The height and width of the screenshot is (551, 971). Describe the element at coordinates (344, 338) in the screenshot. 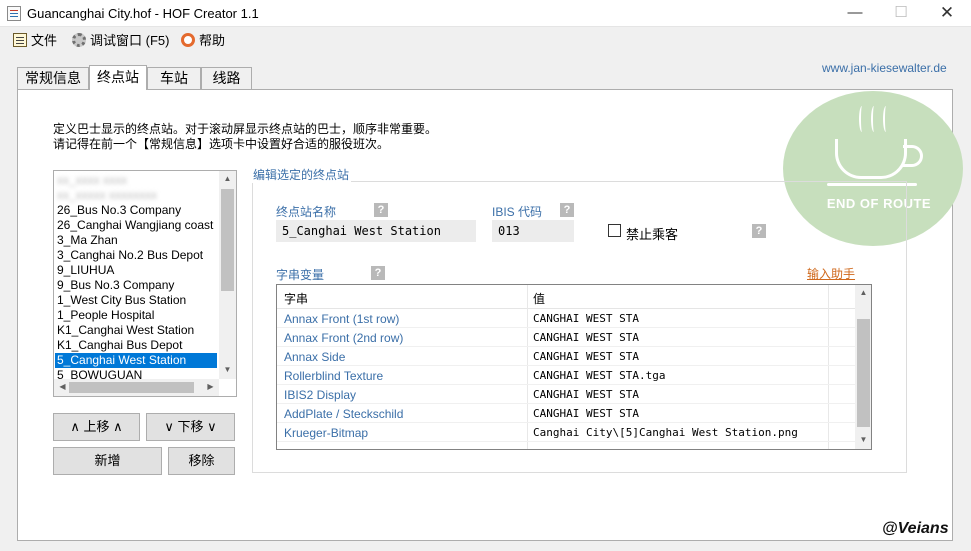

I see `row-key: Annax Front (2nd row)` at that location.